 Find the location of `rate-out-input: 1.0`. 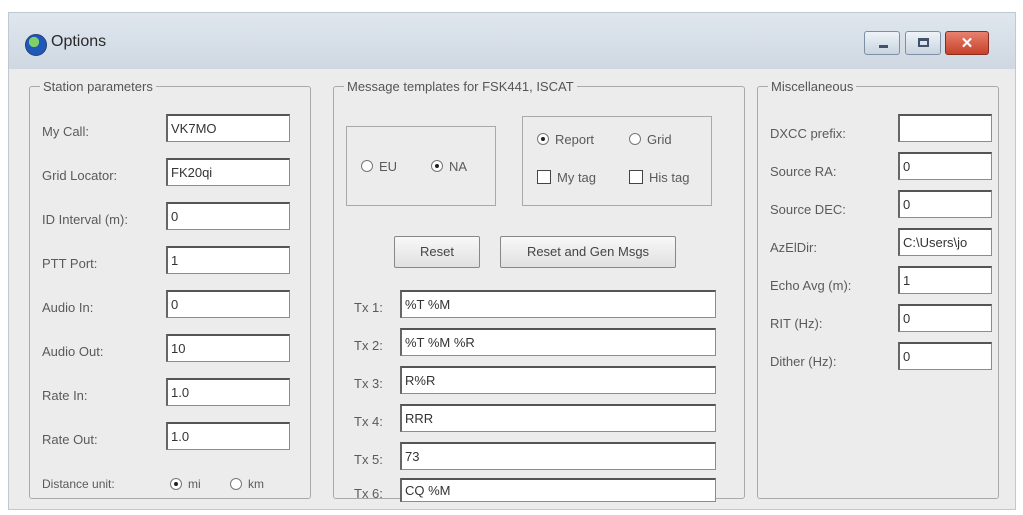

rate-out-input: 1.0 is located at coordinates (228, 436).